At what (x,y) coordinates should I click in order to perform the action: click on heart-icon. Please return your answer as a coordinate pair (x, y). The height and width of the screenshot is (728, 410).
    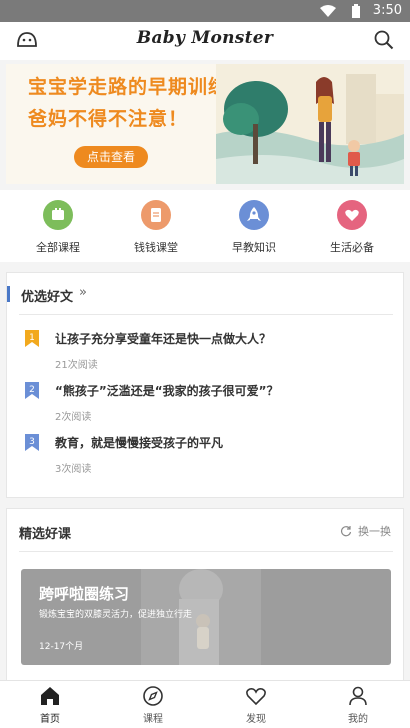
    Looking at the image, I should click on (352, 215).